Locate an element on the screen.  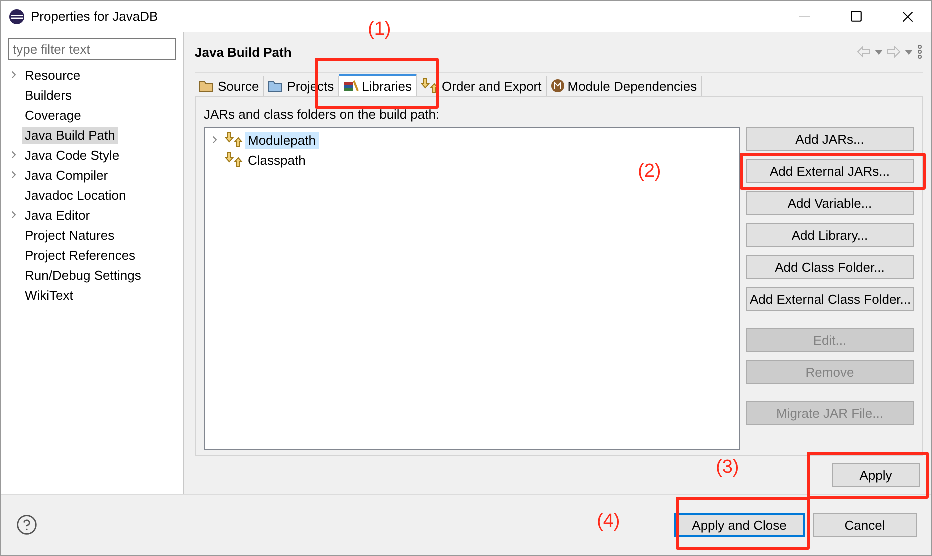
cancel-button: Cancel is located at coordinates (865, 525).